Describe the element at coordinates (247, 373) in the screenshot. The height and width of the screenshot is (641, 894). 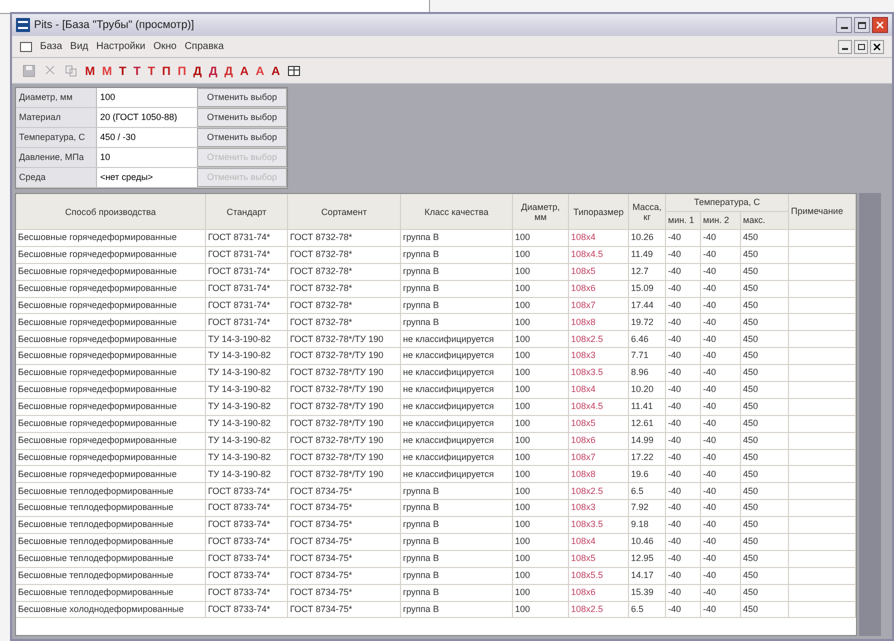
I see `table-cell: ТУ 14-3-190-82` at that location.